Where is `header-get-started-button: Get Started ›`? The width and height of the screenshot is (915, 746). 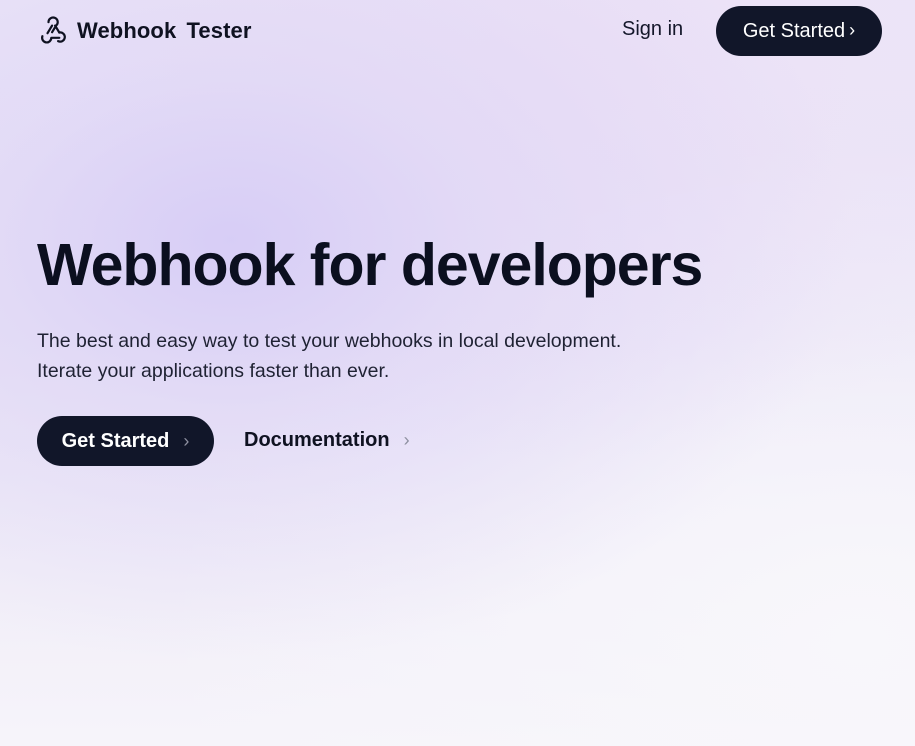
header-get-started-button: Get Started › is located at coordinates (799, 31).